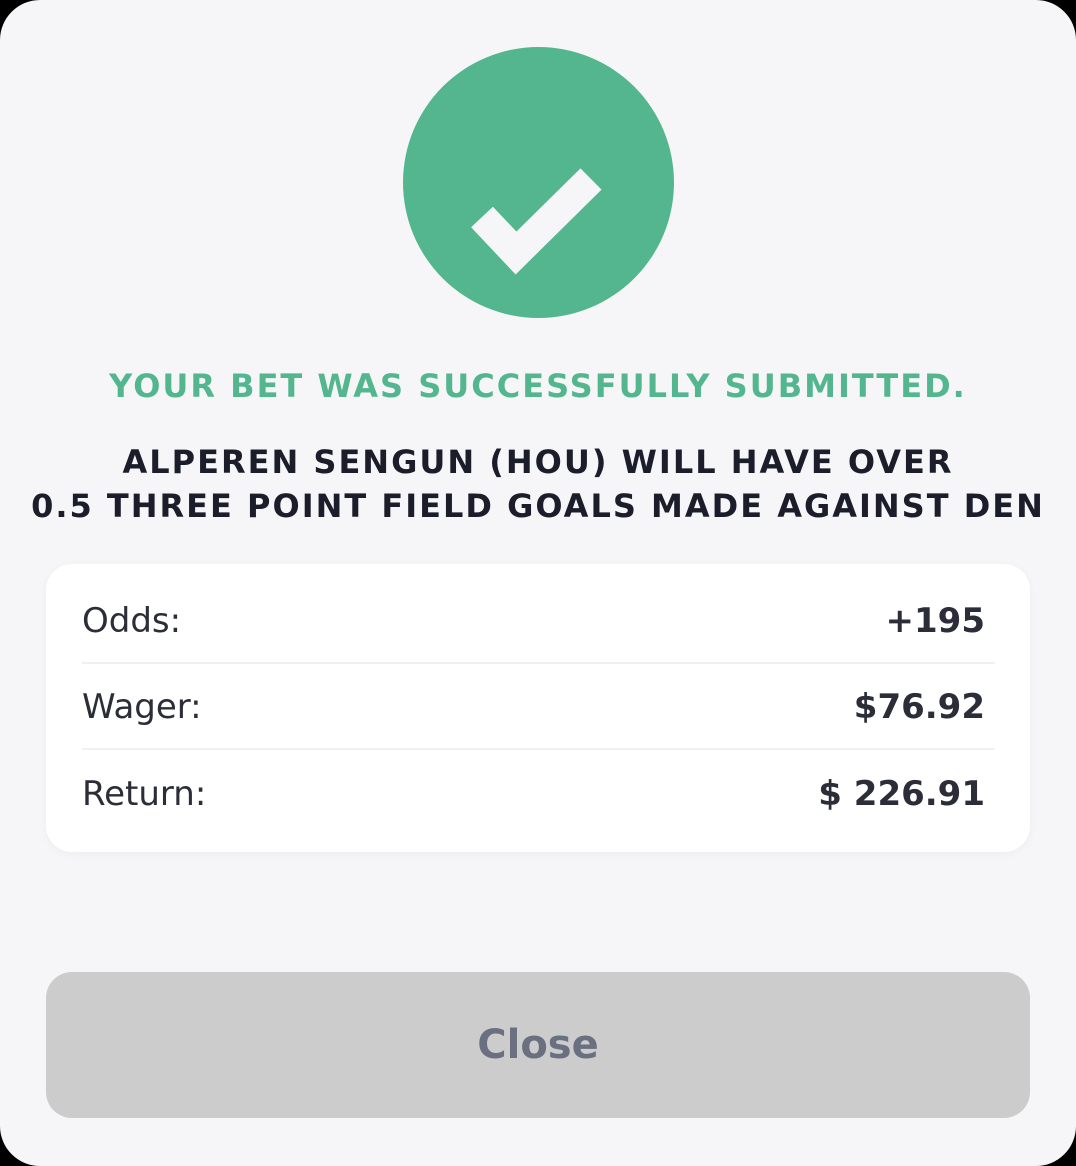 The width and height of the screenshot is (1076, 1166). What do you see at coordinates (536, 221) in the screenshot?
I see `check-icon` at bounding box center [536, 221].